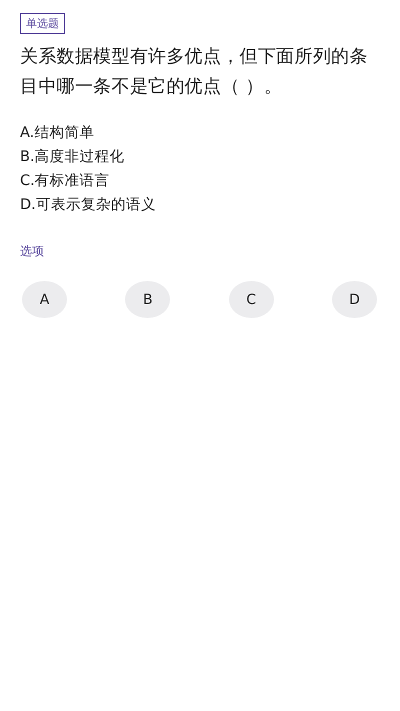 This screenshot has height=711, width=400. What do you see at coordinates (251, 299) in the screenshot?
I see `choice-button: C` at bounding box center [251, 299].